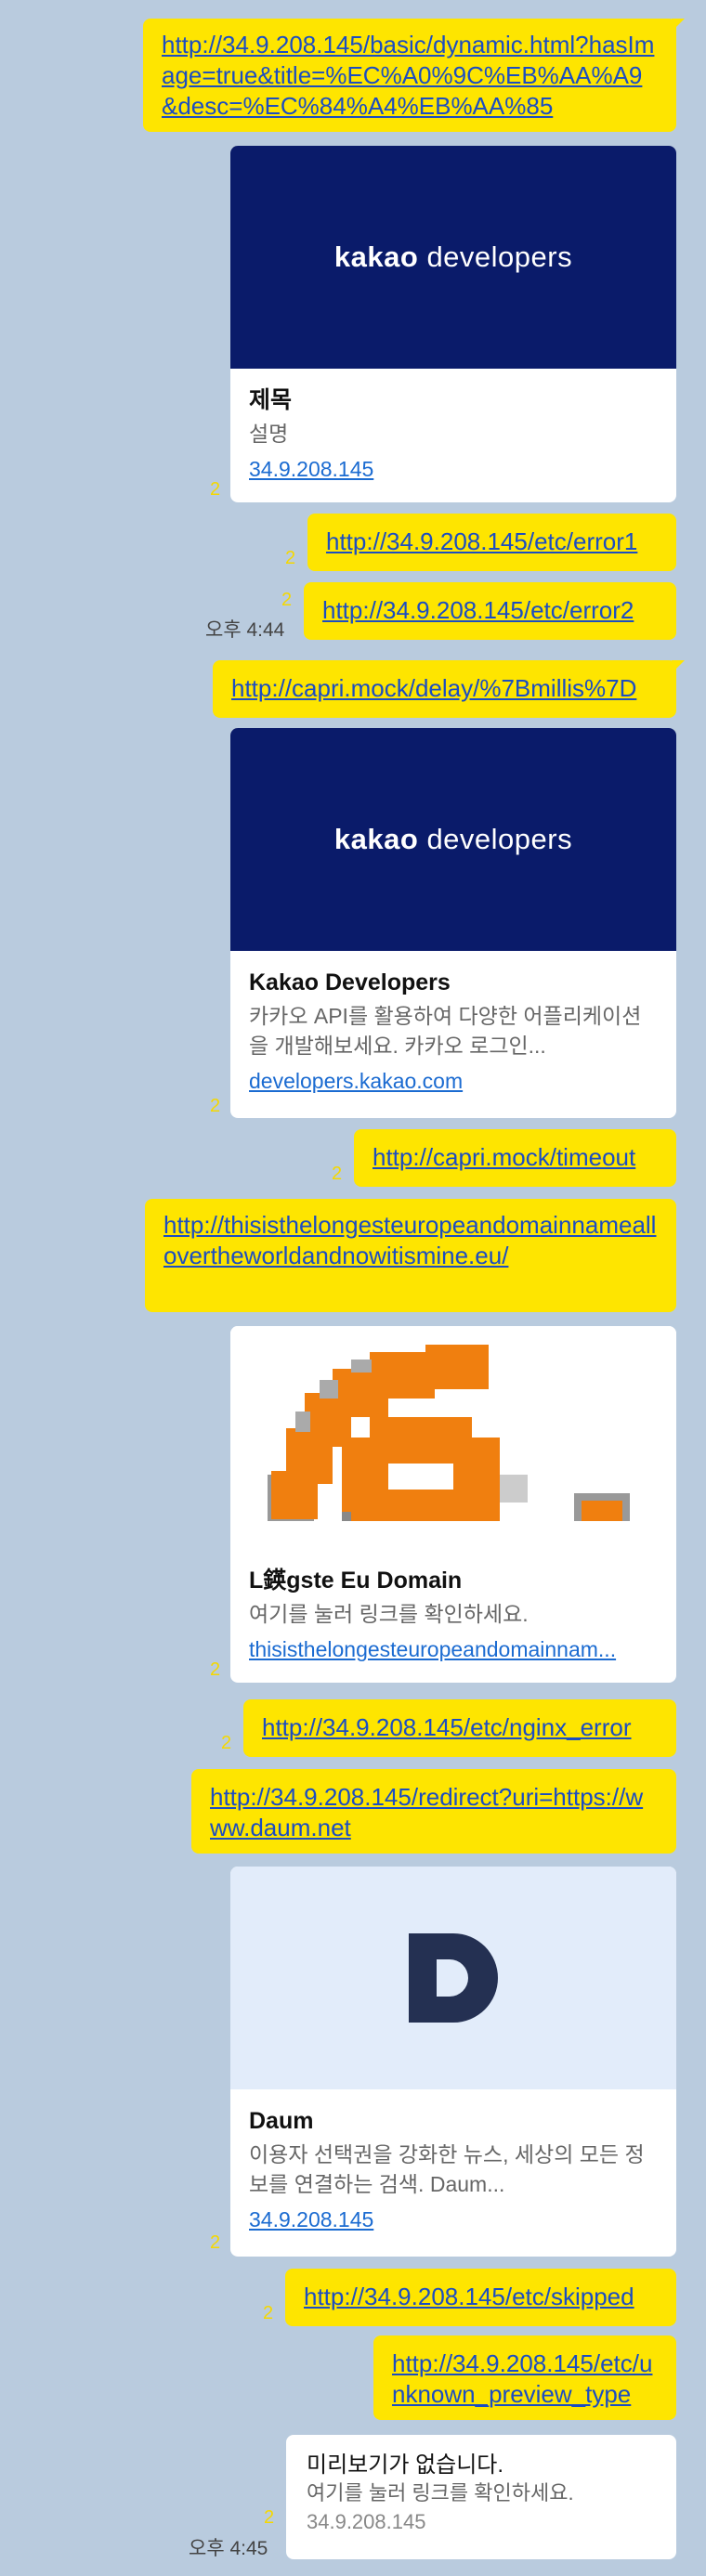  I want to click on message-link: http://capri.mock/timeout, so click(515, 1157).